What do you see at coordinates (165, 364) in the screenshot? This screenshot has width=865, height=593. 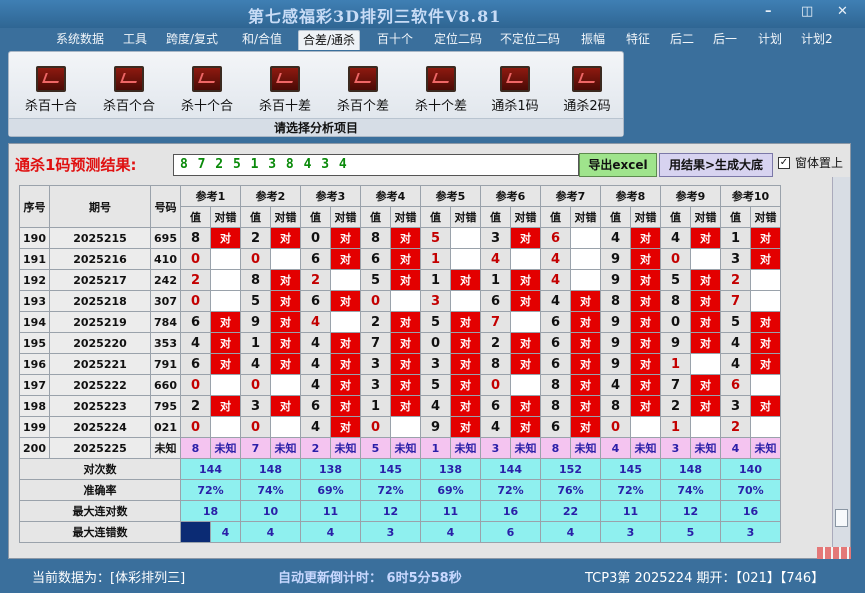 I see `row-number: 791` at bounding box center [165, 364].